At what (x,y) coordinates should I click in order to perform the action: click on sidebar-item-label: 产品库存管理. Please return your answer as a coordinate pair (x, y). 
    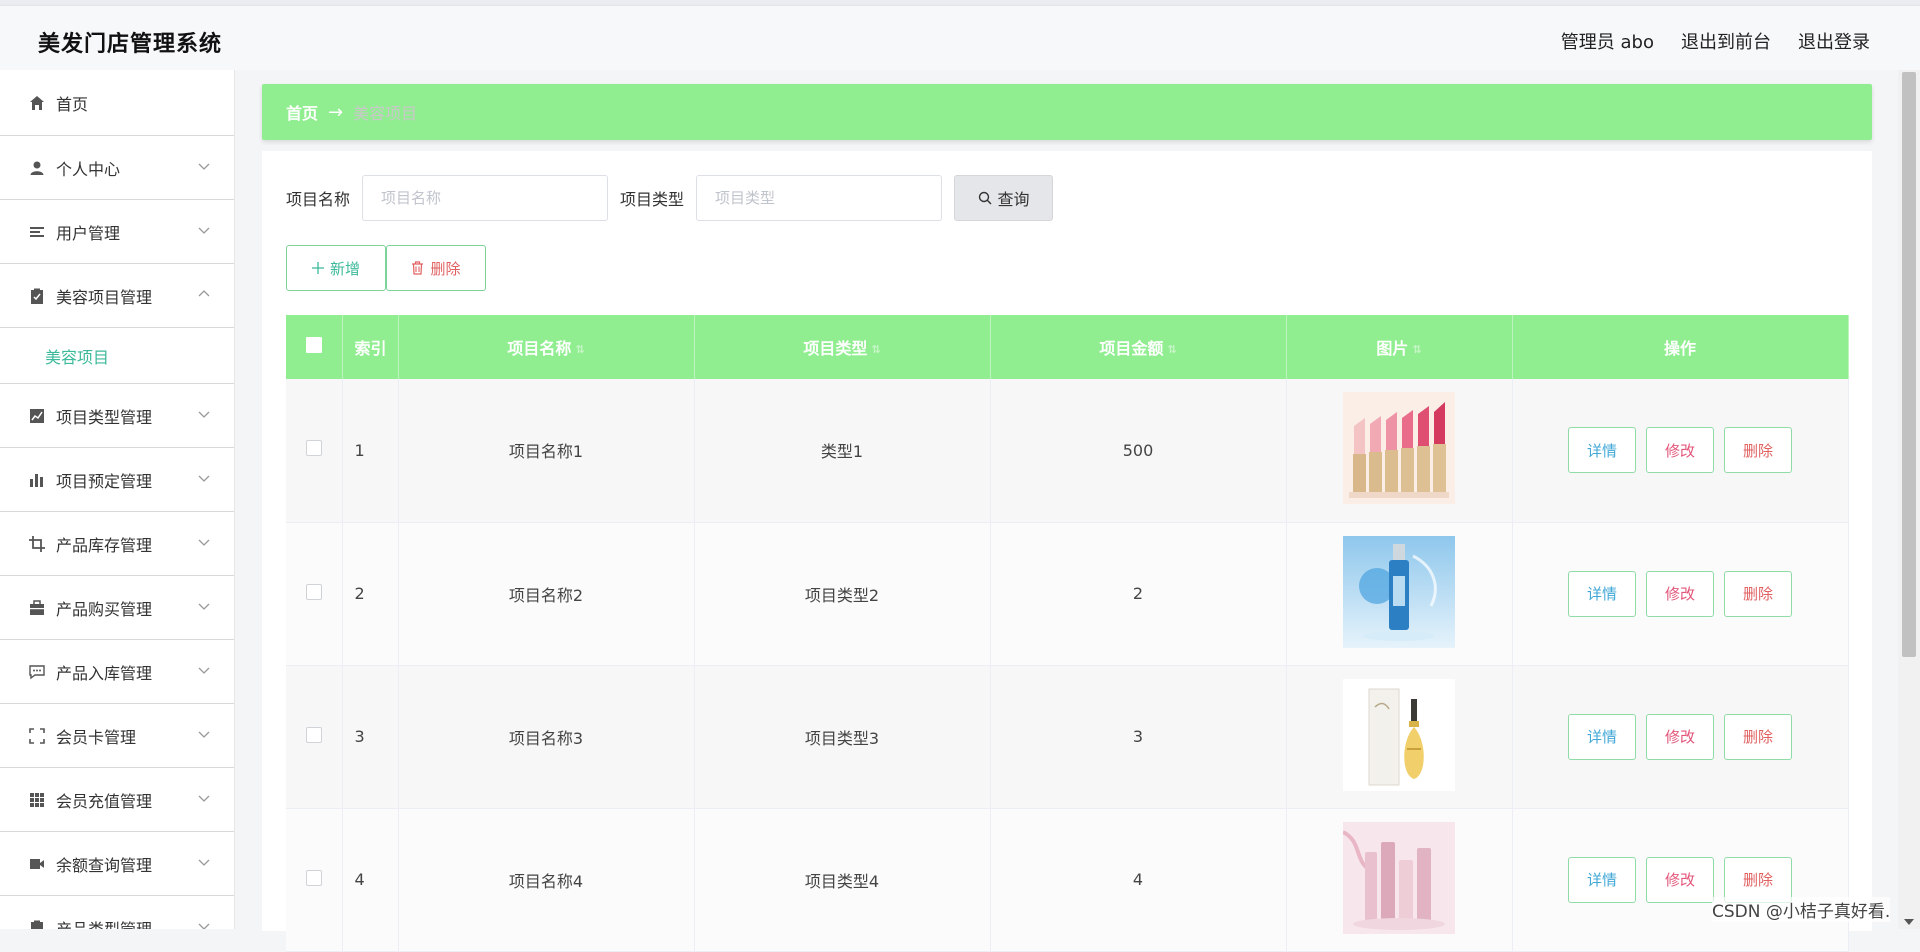
    Looking at the image, I should click on (104, 545).